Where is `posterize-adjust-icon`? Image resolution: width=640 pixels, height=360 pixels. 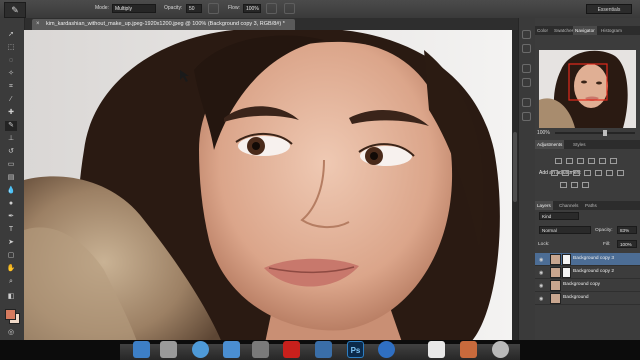 posterize-adjust-icon is located at coordinates (620, 173).